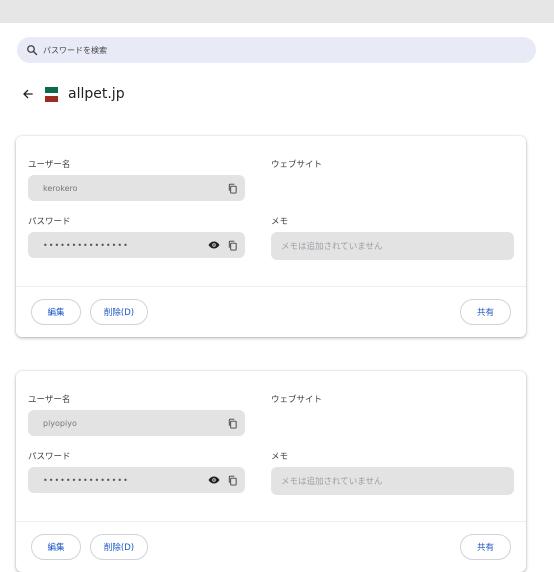  What do you see at coordinates (96, 94) in the screenshot?
I see `site-title: allpet.jp` at bounding box center [96, 94].